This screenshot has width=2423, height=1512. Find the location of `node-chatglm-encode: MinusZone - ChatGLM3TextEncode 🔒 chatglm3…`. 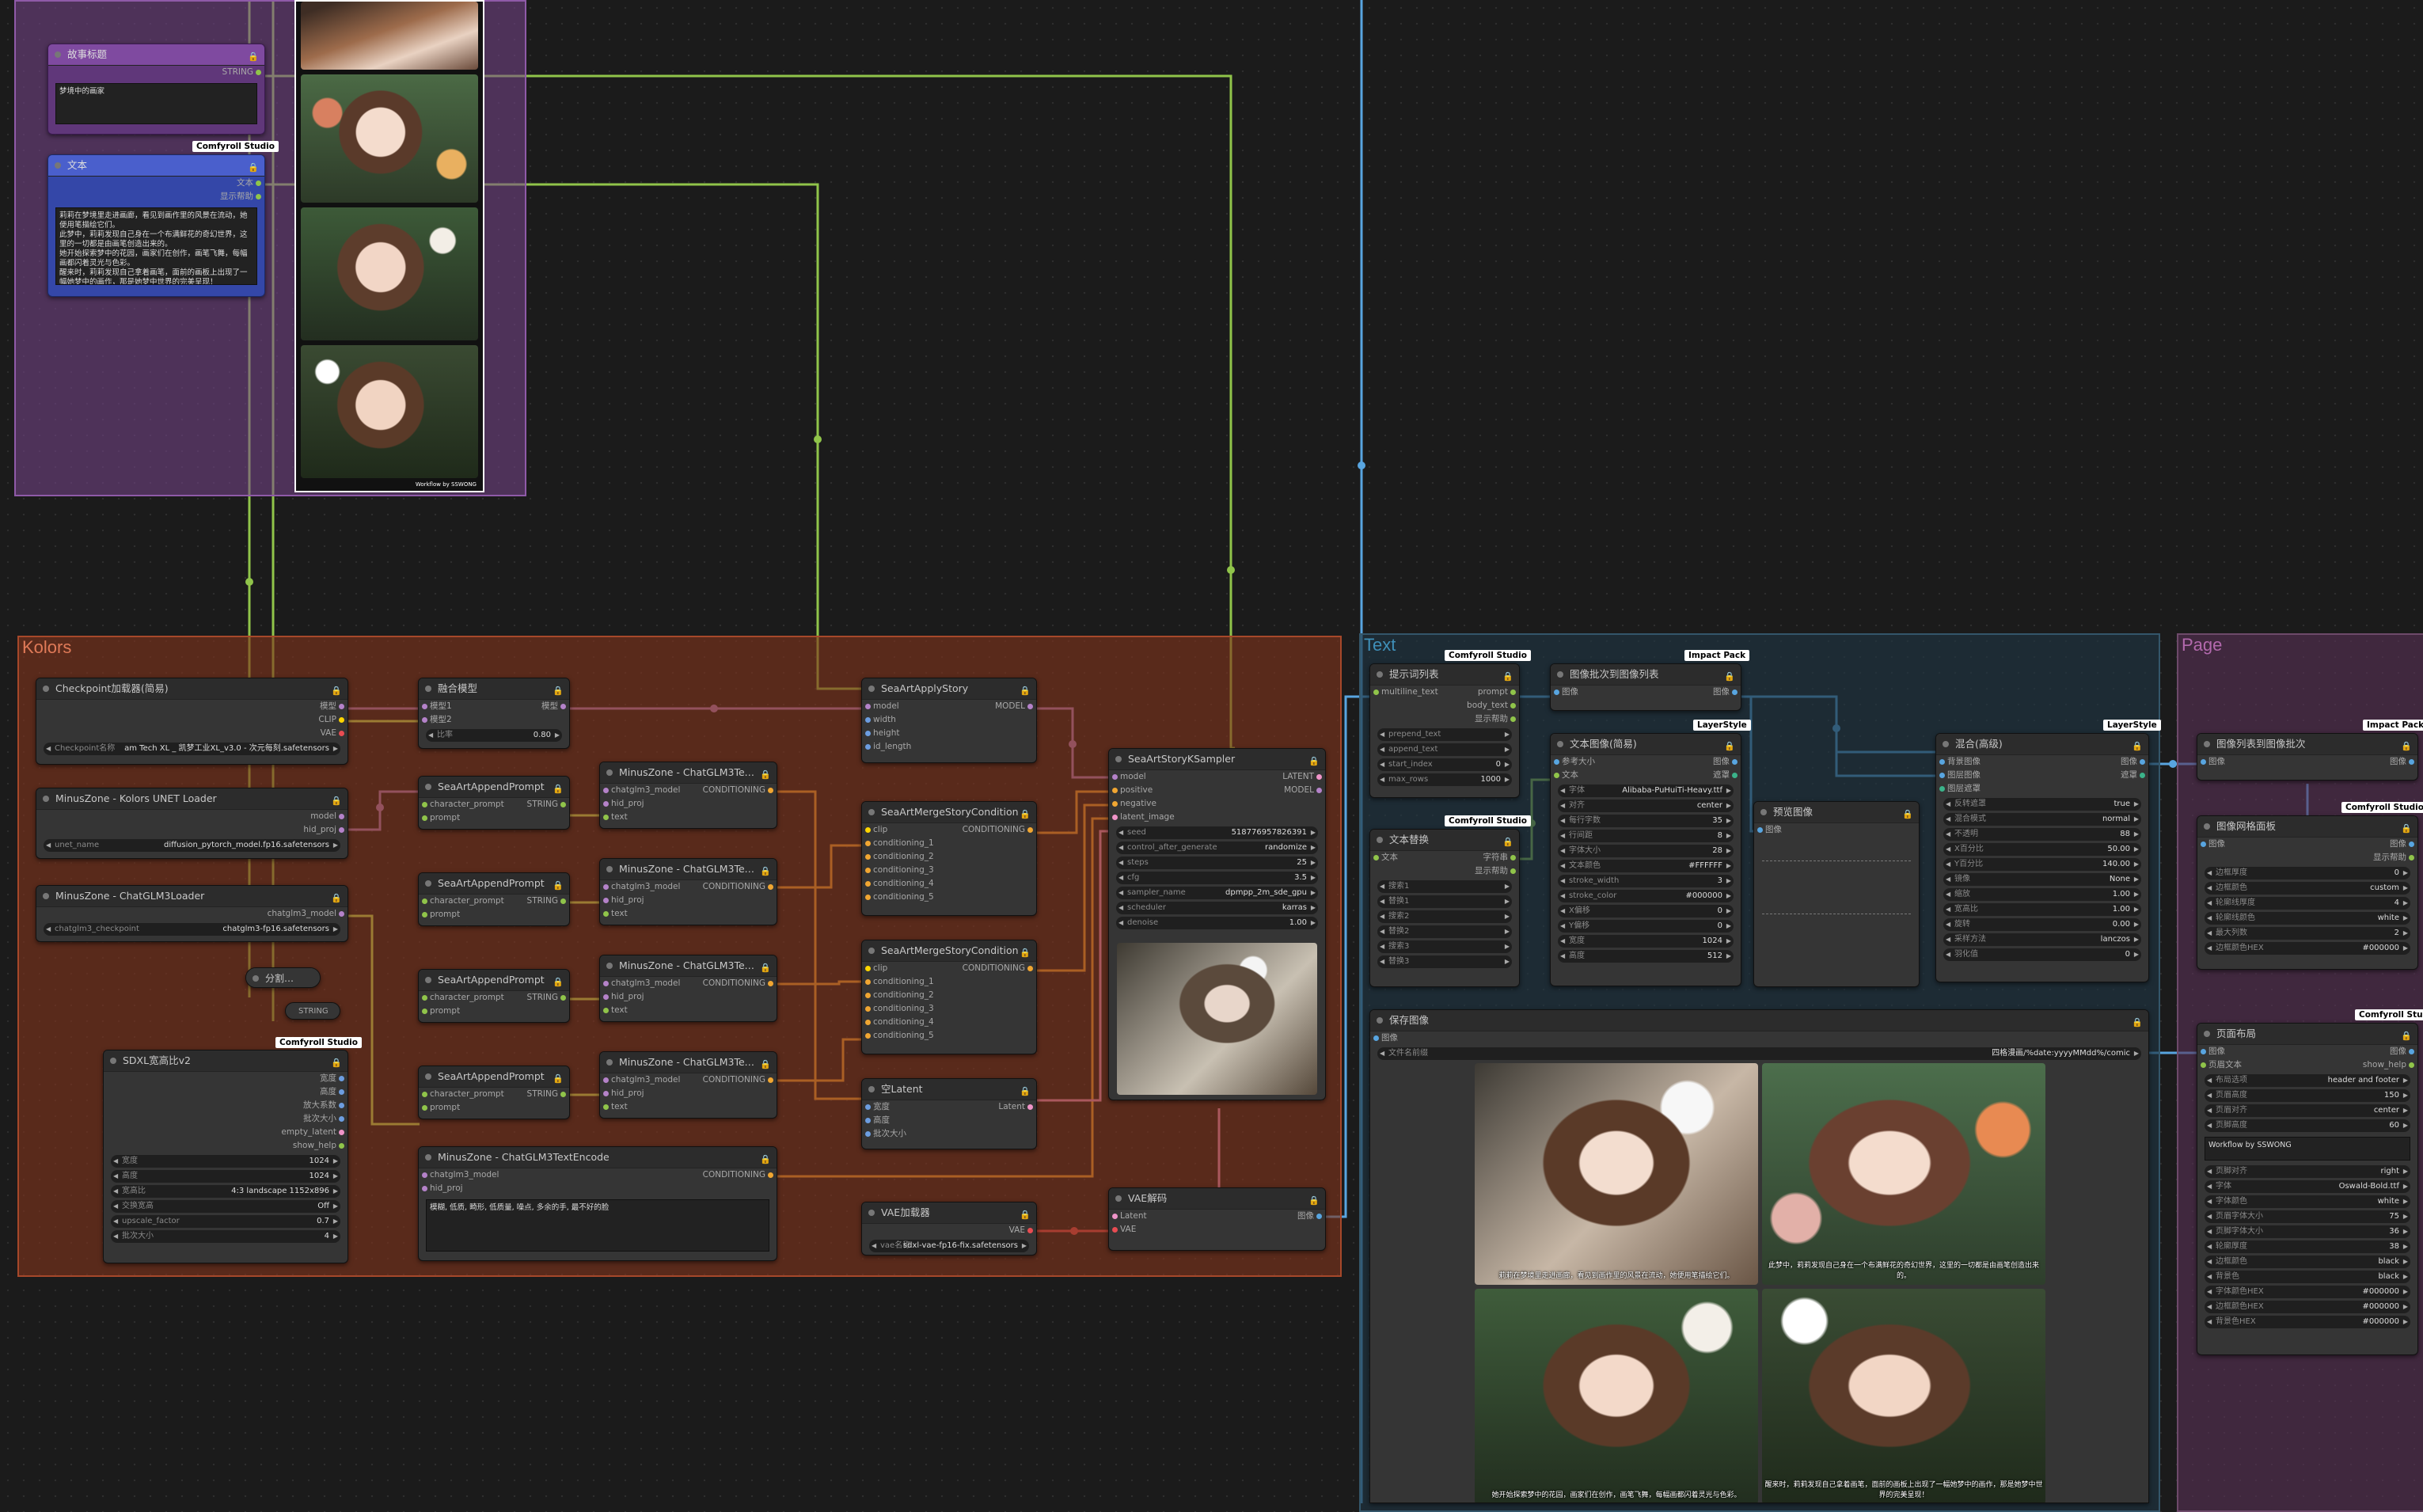

node-chatglm-encode: MinusZone - ChatGLM3TextEncode 🔒 chatglm3… is located at coordinates (688, 988).